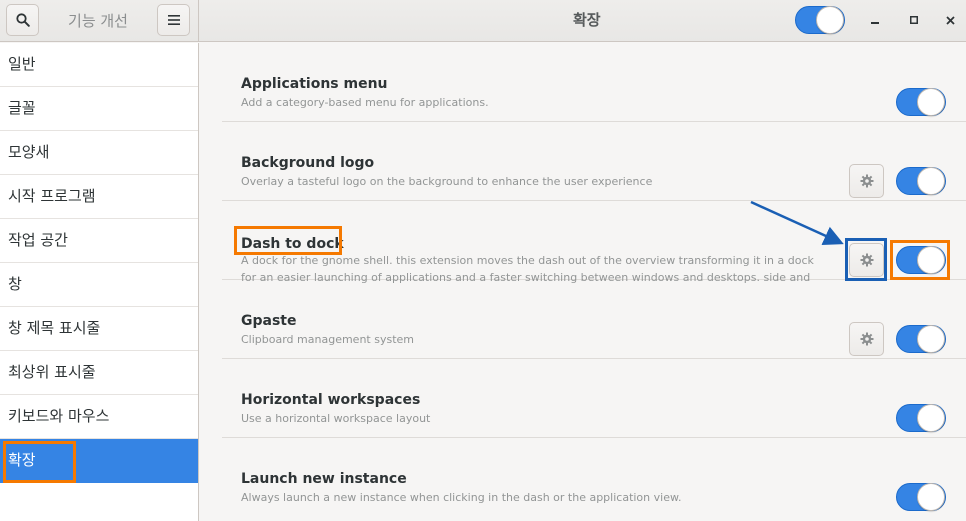  I want to click on extension-name: Gpaste, so click(269, 321).